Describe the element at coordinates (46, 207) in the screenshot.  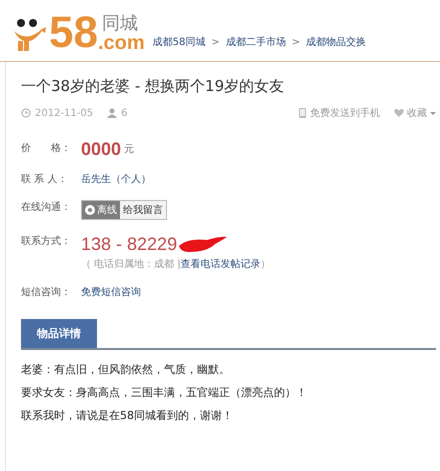
I see `field-label: 在线沟通：` at that location.